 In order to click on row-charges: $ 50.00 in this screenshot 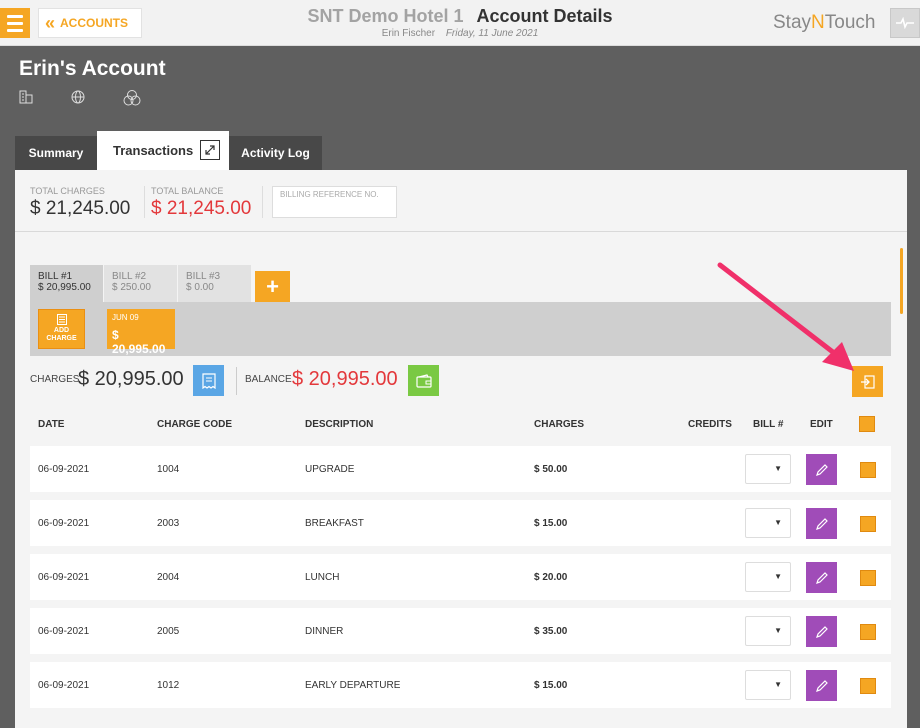, I will do `click(551, 469)`.